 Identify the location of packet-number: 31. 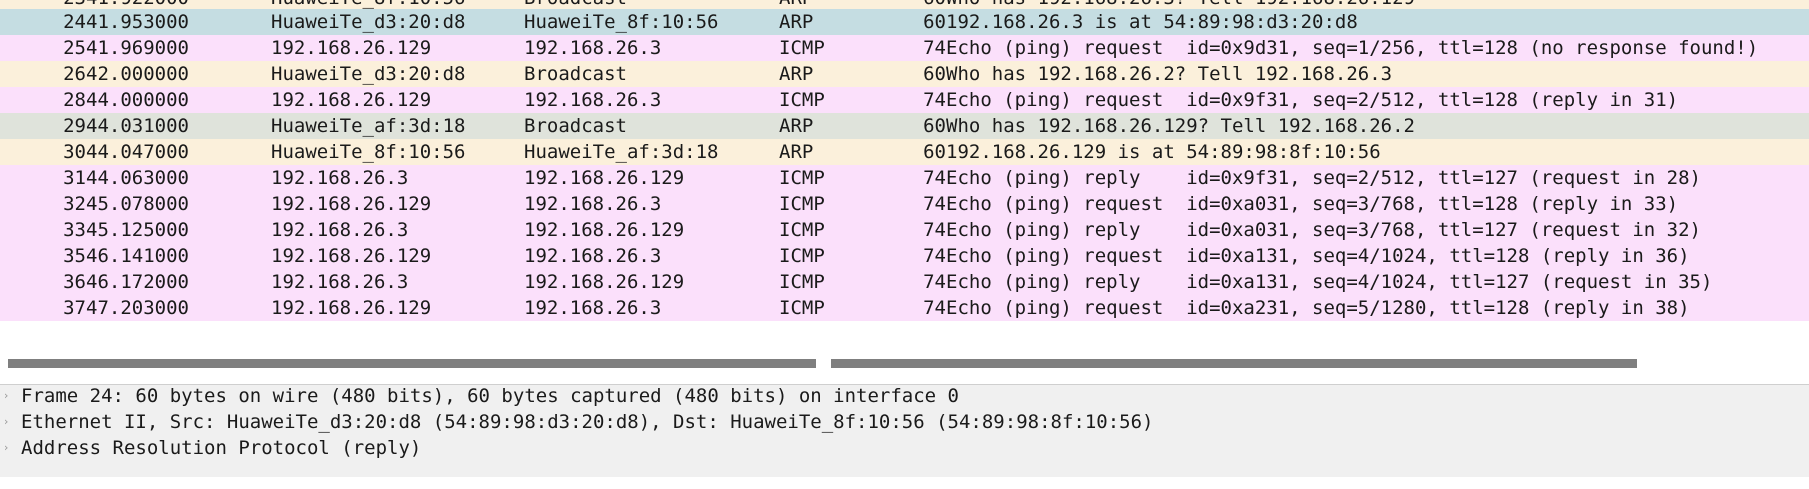
(74, 178).